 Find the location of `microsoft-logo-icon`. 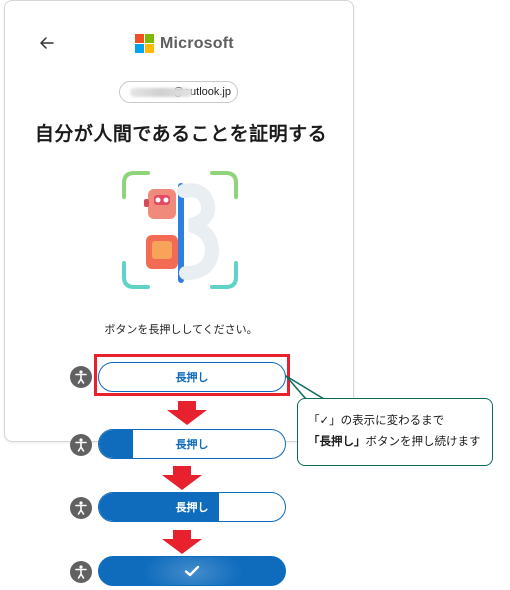

microsoft-logo-icon is located at coordinates (144, 43).